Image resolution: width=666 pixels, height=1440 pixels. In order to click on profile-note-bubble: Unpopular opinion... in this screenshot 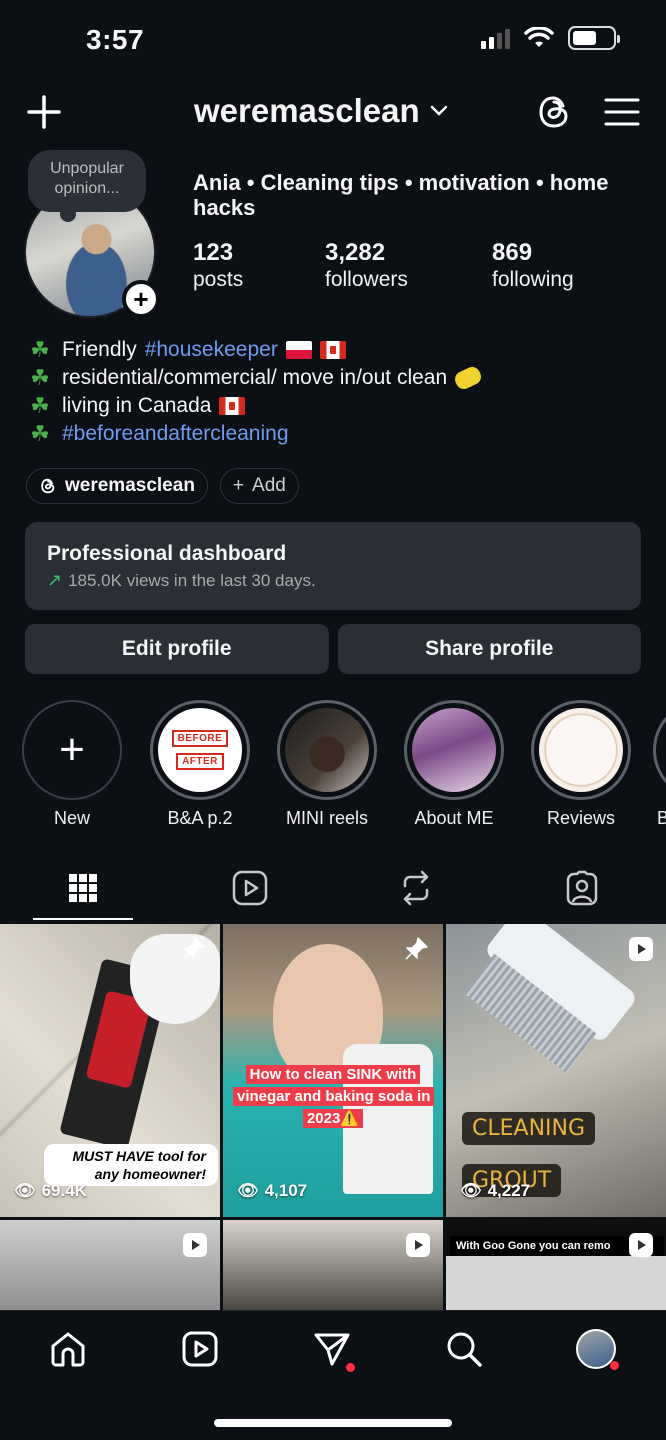, I will do `click(87, 186)`.